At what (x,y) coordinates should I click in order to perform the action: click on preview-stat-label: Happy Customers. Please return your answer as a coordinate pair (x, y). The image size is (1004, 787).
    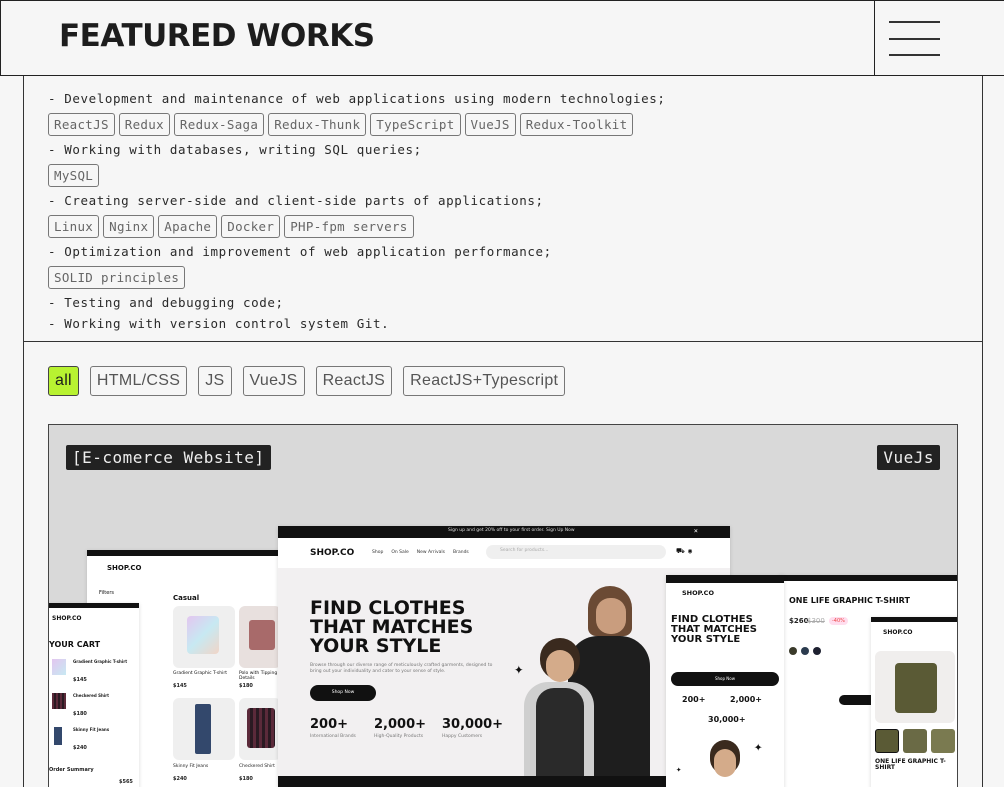
    Looking at the image, I should click on (462, 736).